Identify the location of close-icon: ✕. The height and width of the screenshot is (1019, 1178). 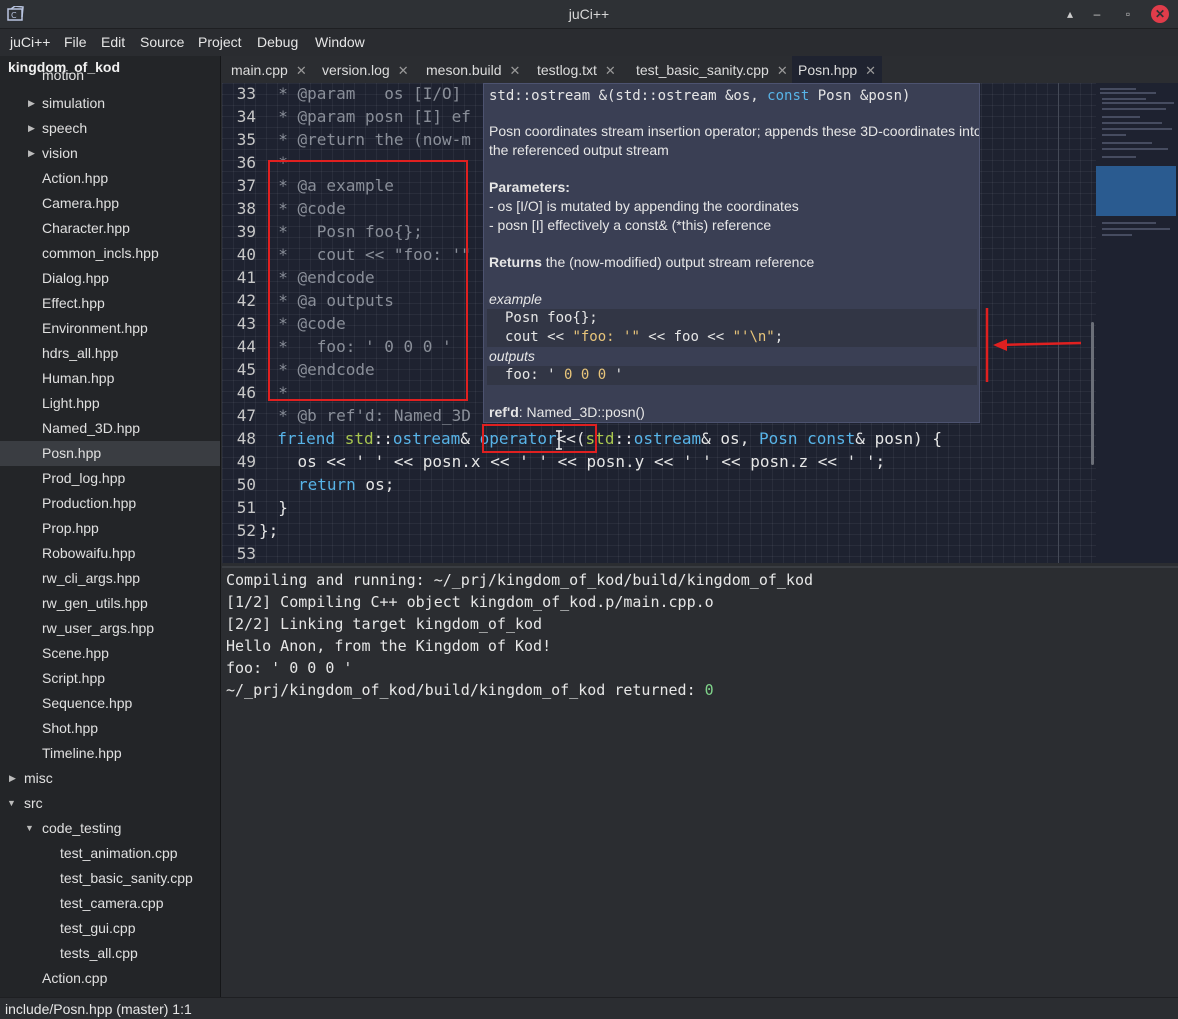
(1160, 14).